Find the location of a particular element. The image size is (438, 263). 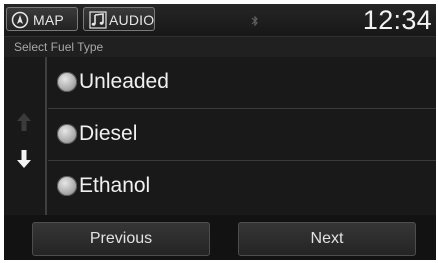

map-button-label: MAP is located at coordinates (48, 20).